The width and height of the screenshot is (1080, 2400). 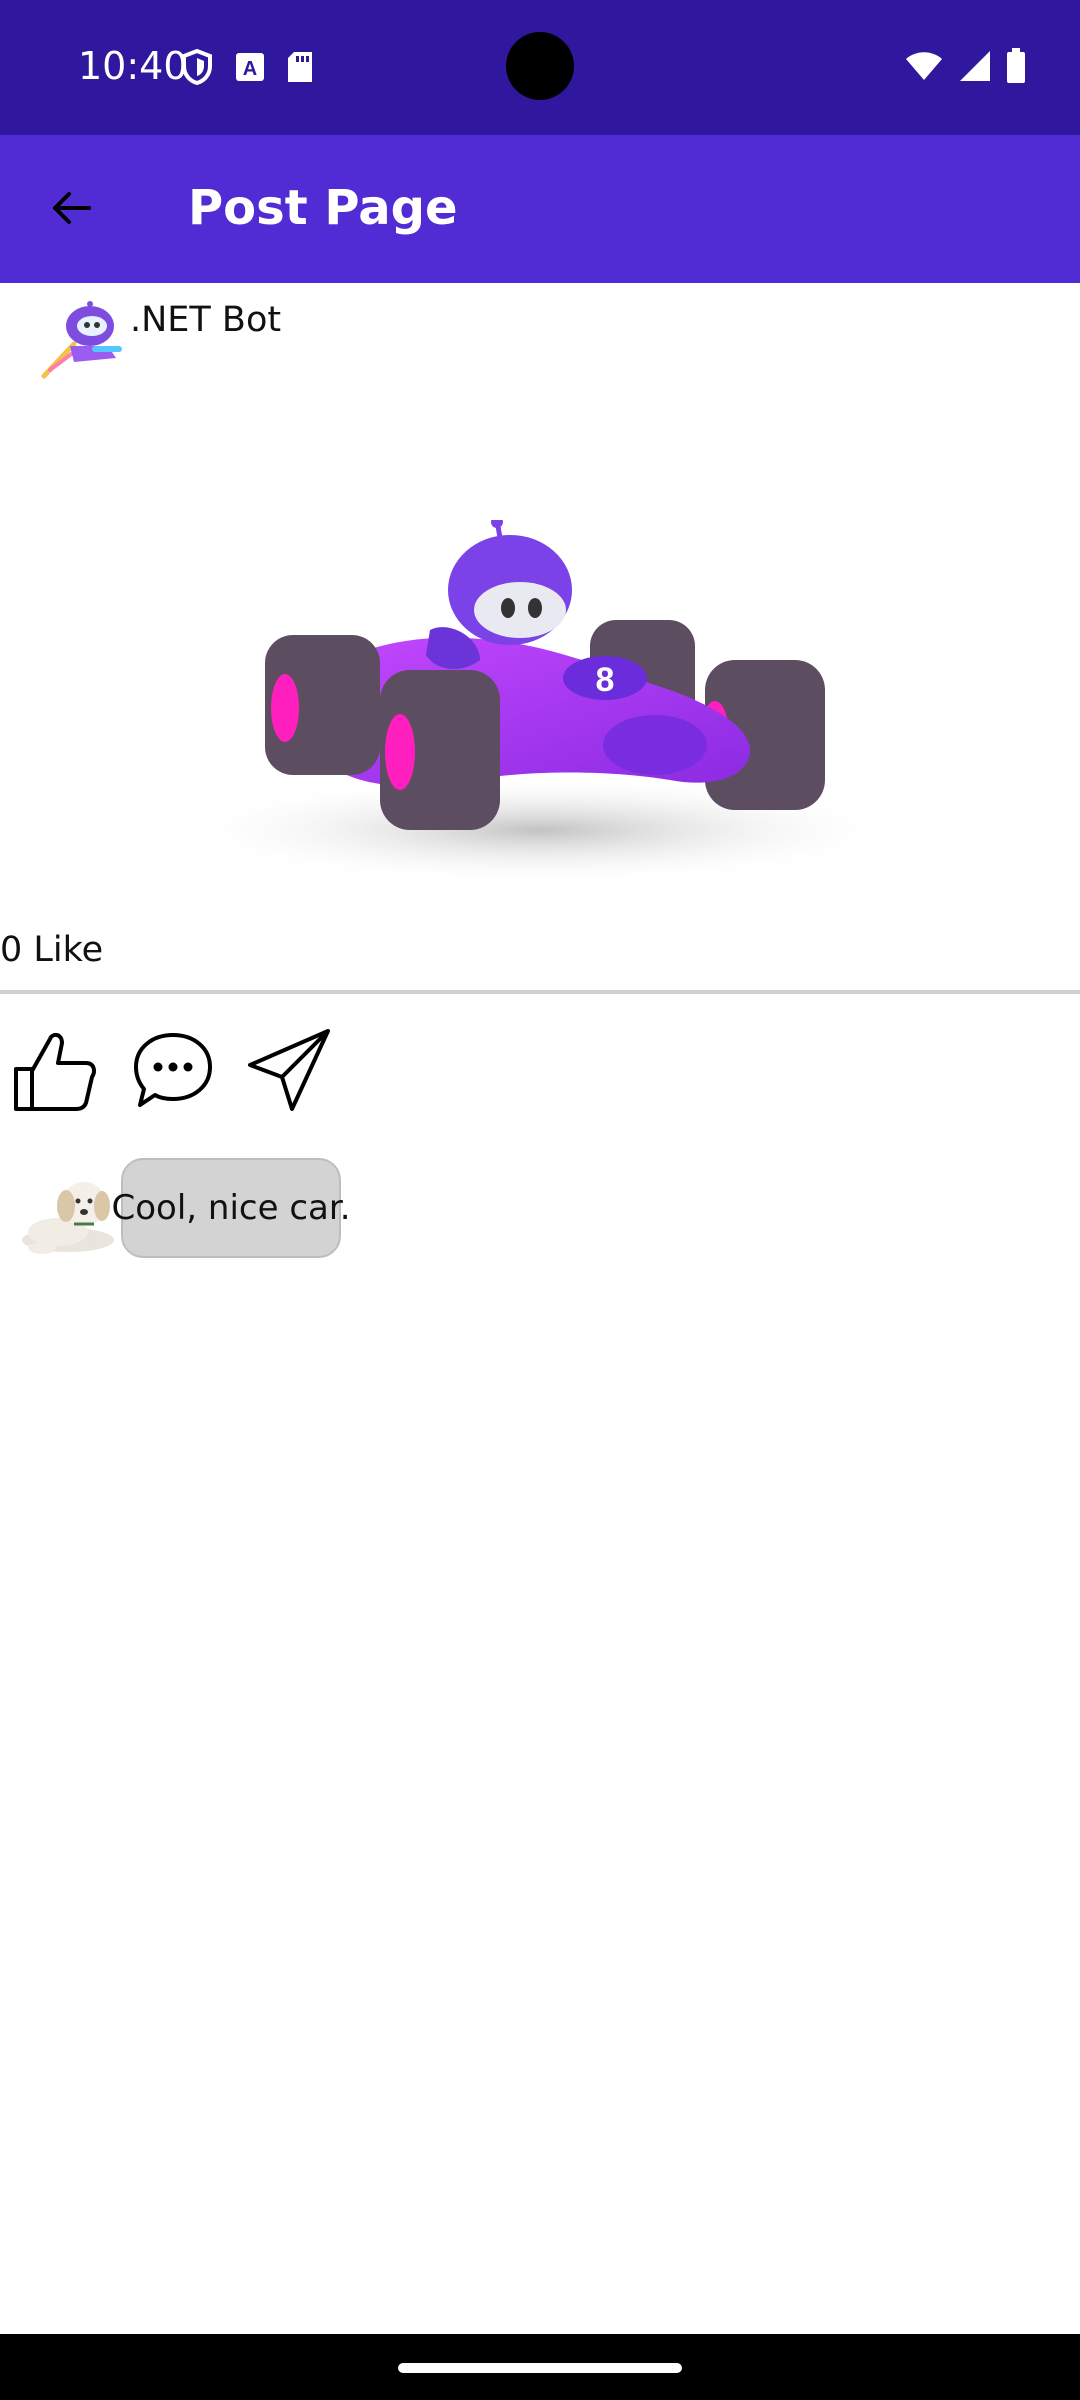 What do you see at coordinates (924, 66) in the screenshot?
I see `wifi-icon` at bounding box center [924, 66].